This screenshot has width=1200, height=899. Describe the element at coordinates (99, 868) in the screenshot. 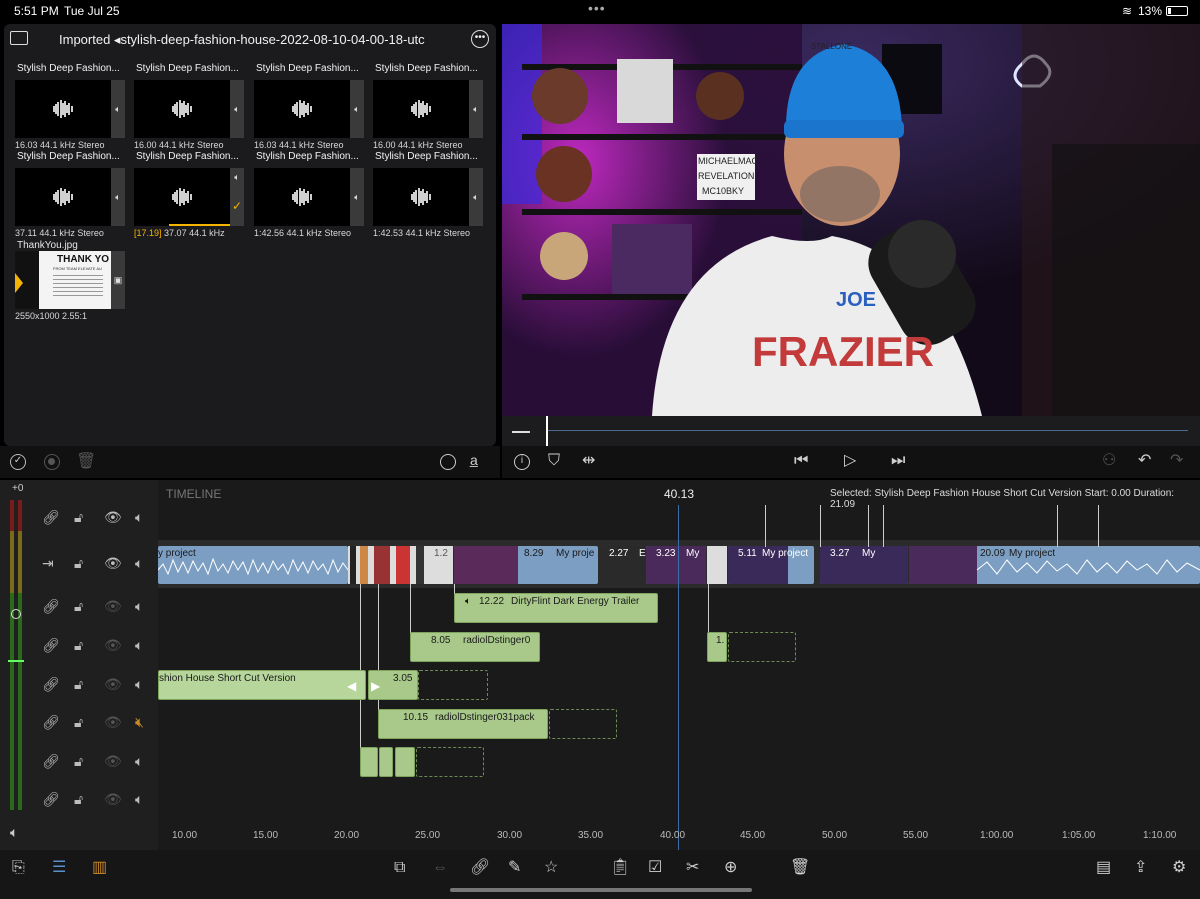

I see `audio-levels-icon: ▥` at that location.